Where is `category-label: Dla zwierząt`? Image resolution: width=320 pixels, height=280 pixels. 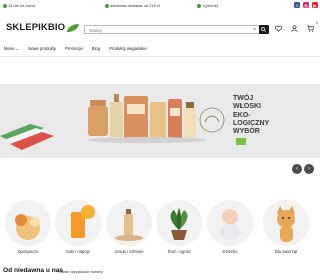
category-label: Dla zwierząt is located at coordinates (286, 251).